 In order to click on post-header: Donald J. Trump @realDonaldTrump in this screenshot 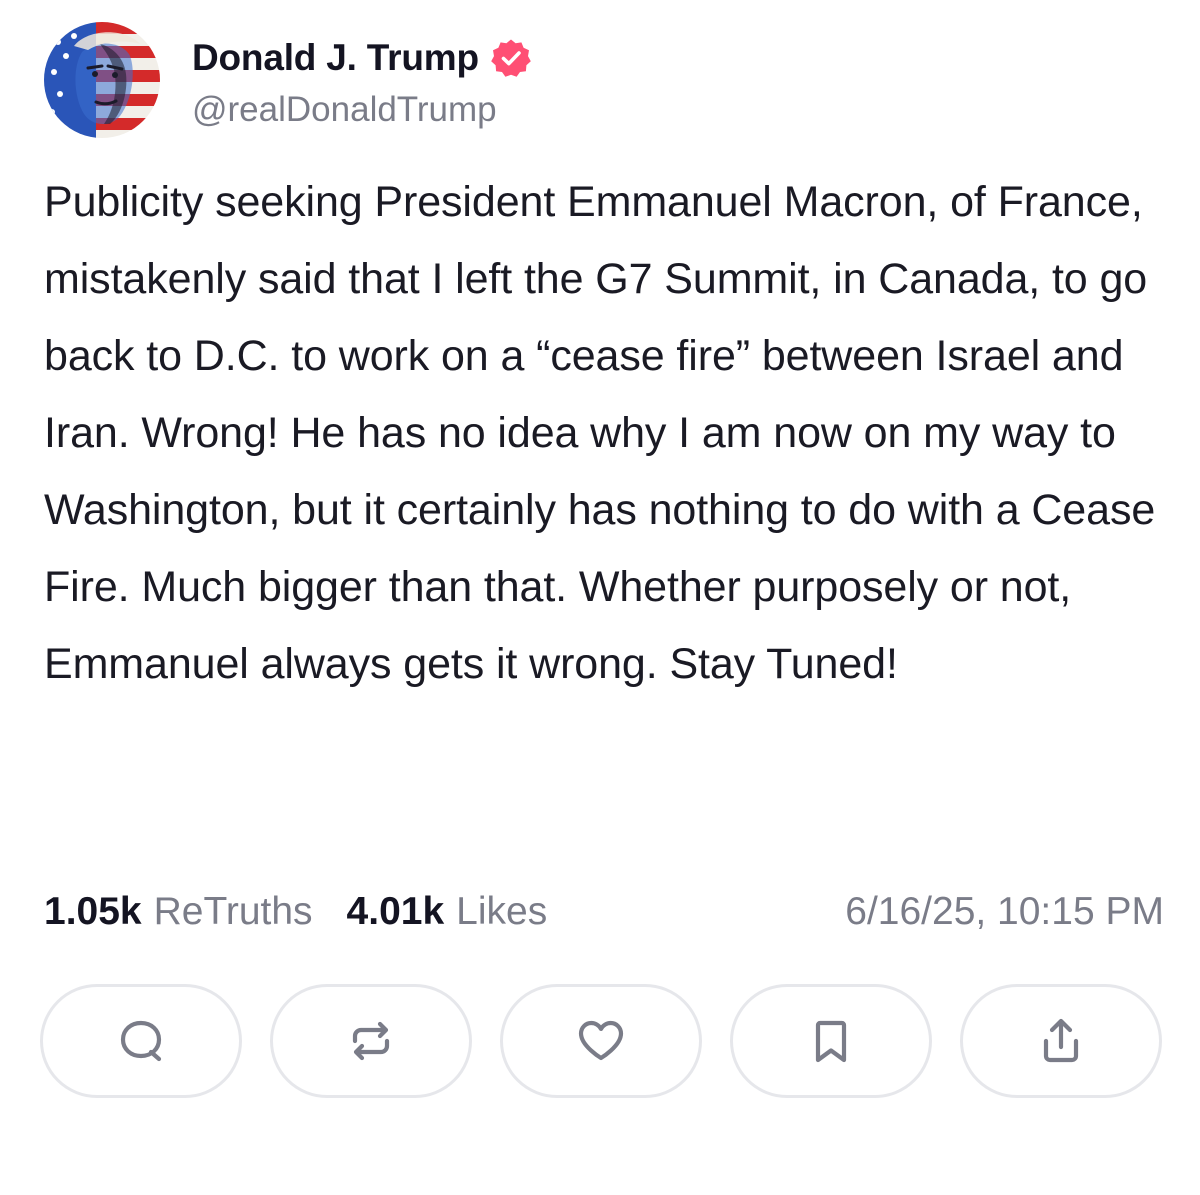, I will do `click(287, 80)`.